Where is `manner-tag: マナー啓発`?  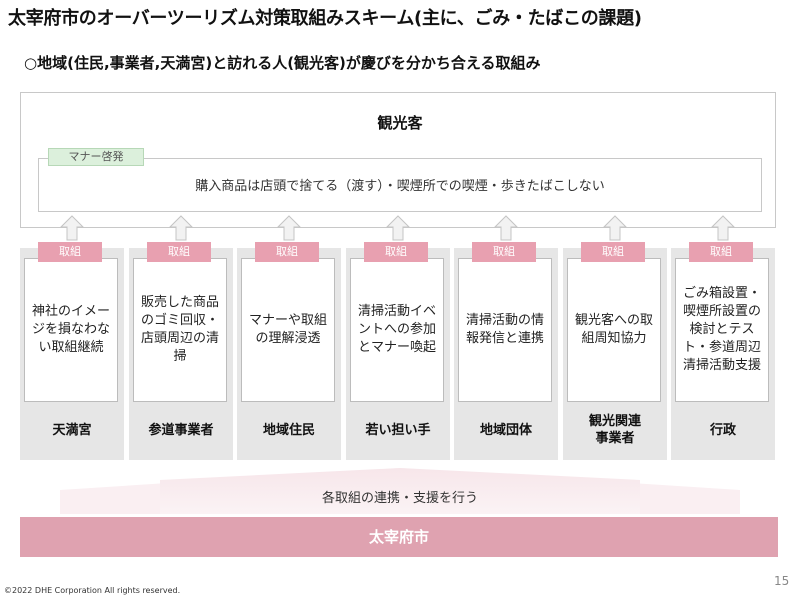 manner-tag: マナー啓発 is located at coordinates (96, 157).